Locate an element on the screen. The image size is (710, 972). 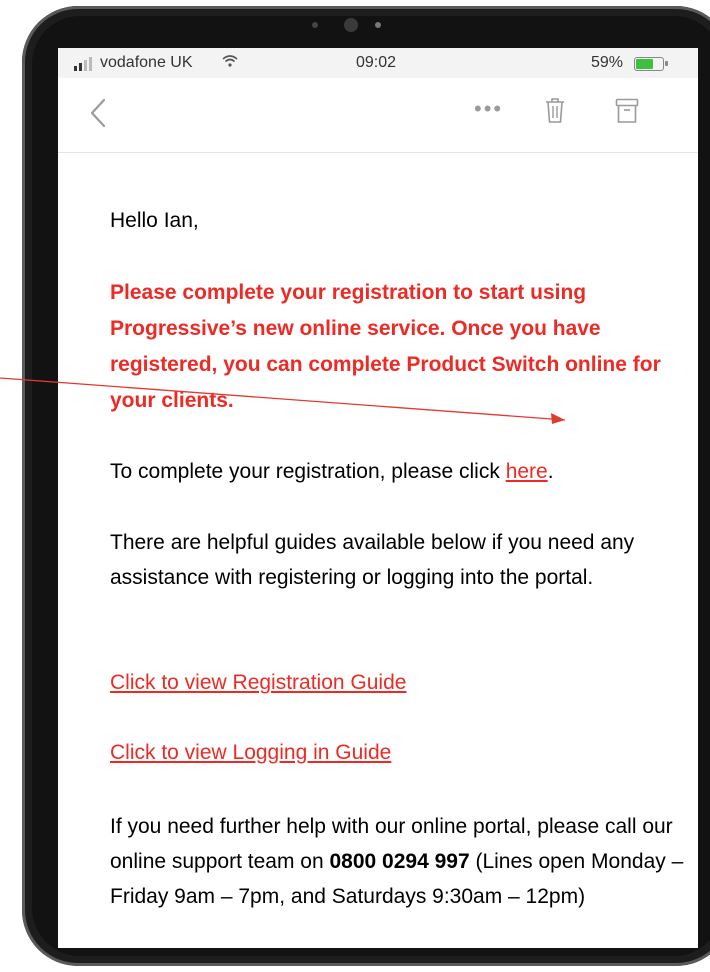
status-time: 09:02 is located at coordinates (376, 62).